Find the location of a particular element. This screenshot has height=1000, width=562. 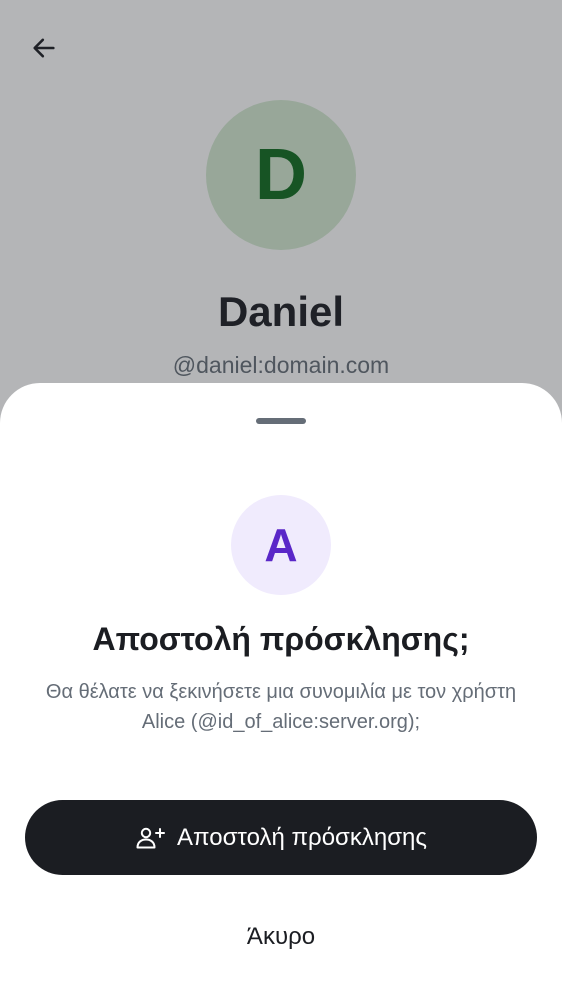

user-add-icon is located at coordinates (150, 838).